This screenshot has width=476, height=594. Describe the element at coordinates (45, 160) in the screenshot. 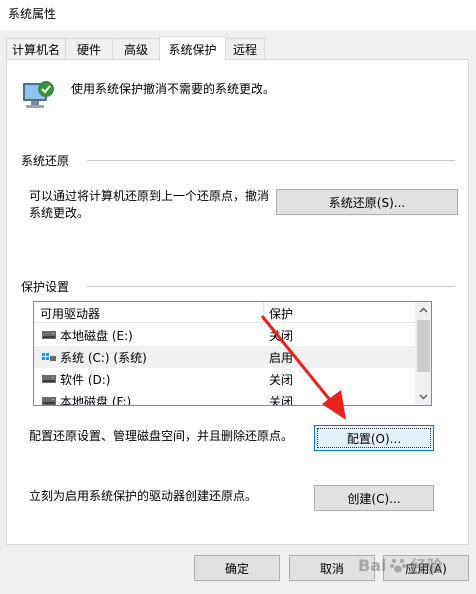

I see `system-restore-heading: 系统还原` at that location.